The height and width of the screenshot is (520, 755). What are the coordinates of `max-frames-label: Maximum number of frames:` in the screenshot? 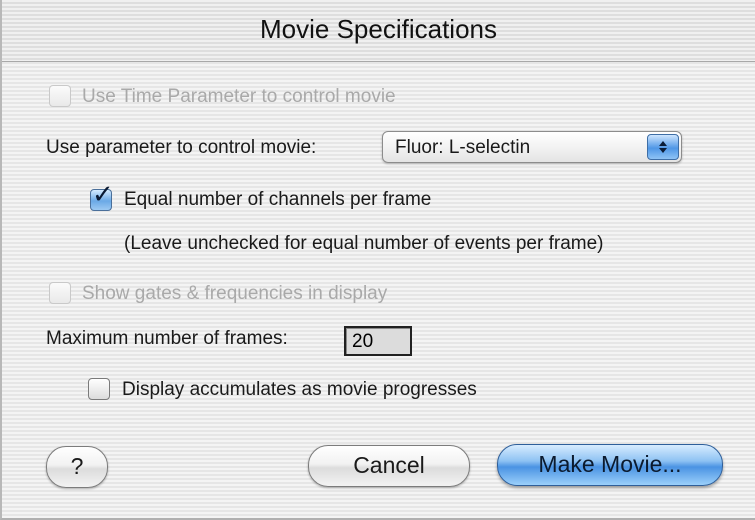 It's located at (167, 338).